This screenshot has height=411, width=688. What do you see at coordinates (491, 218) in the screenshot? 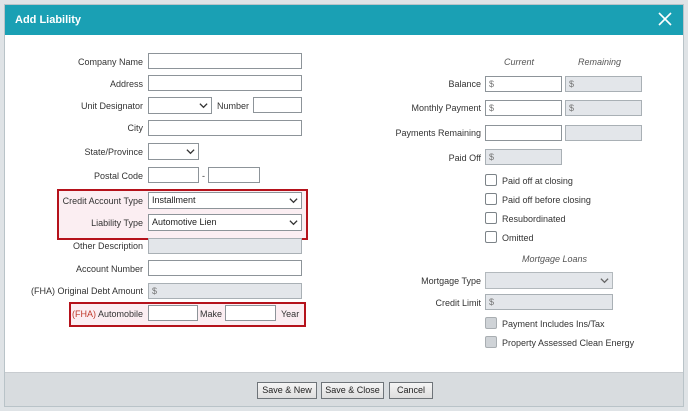
I see `resubordinated-checkbox` at bounding box center [491, 218].